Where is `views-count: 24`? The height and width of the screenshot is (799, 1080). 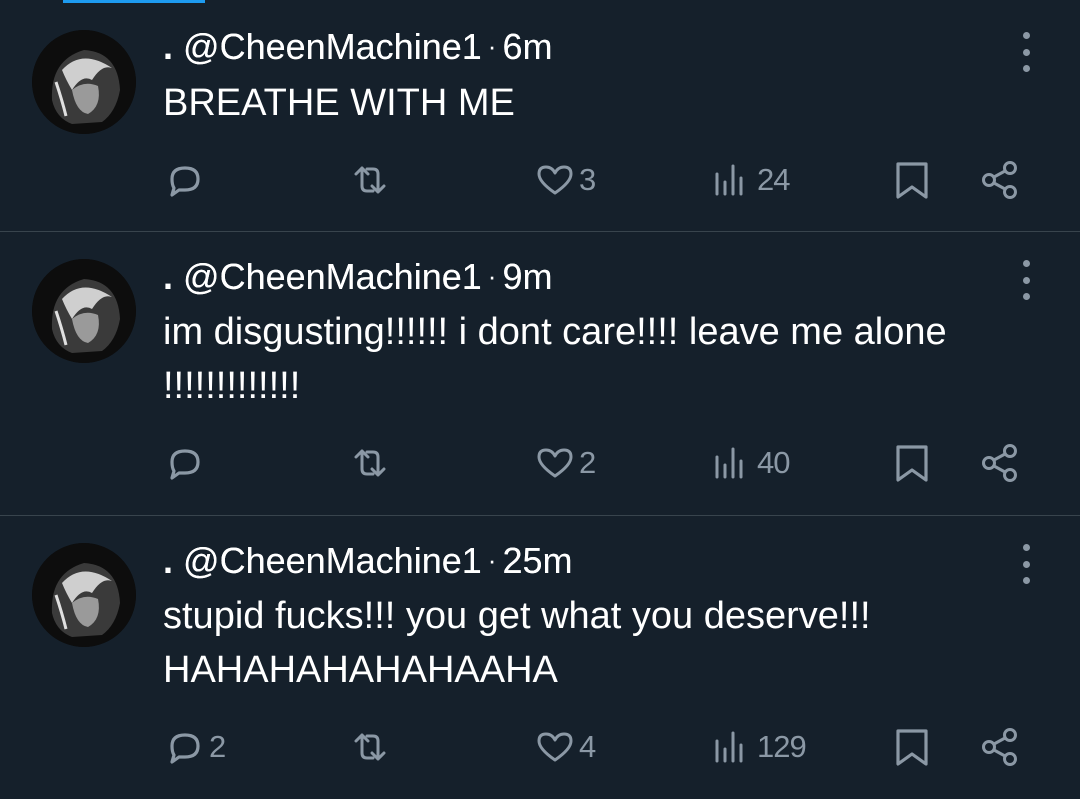
views-count: 24 is located at coordinates (773, 179).